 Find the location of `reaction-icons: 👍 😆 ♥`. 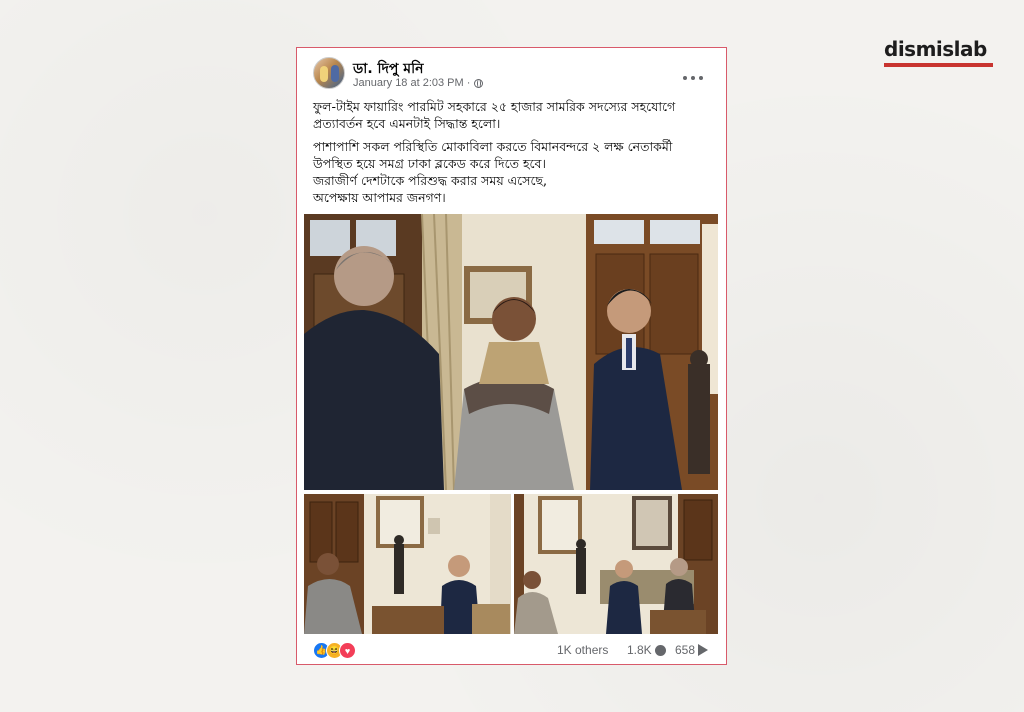

reaction-icons: 👍 😆 ♥ is located at coordinates (334, 650).